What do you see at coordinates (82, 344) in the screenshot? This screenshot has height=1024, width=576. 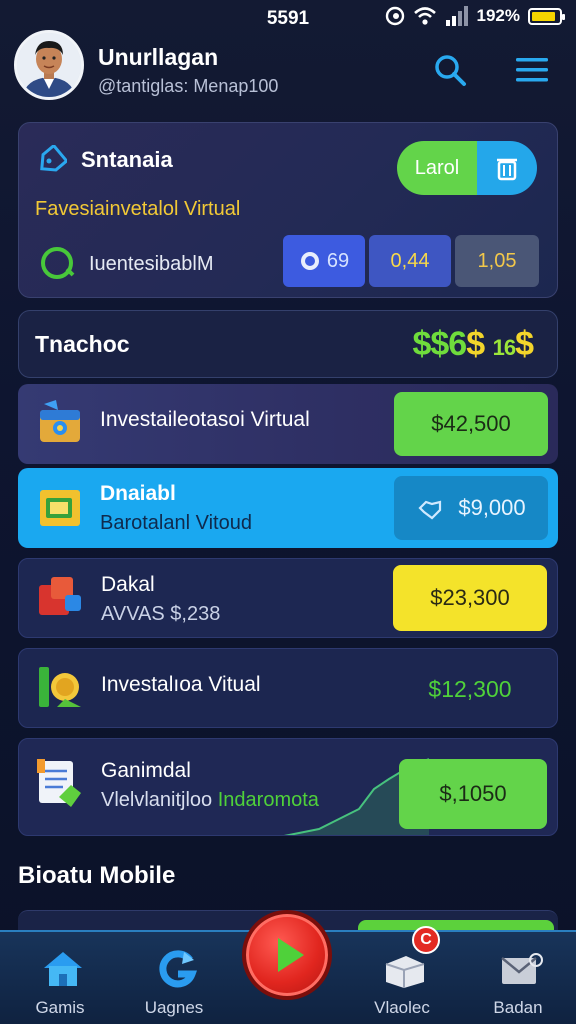 I see `transactions-label: Tnachoc` at bounding box center [82, 344].